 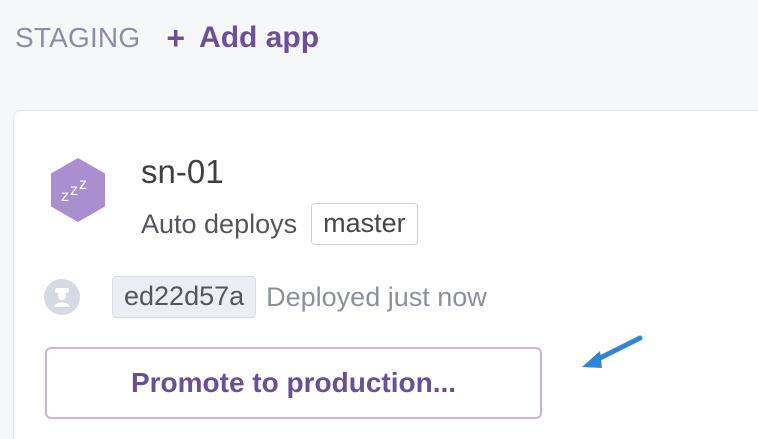 I want to click on avatar, so click(x=62, y=297).